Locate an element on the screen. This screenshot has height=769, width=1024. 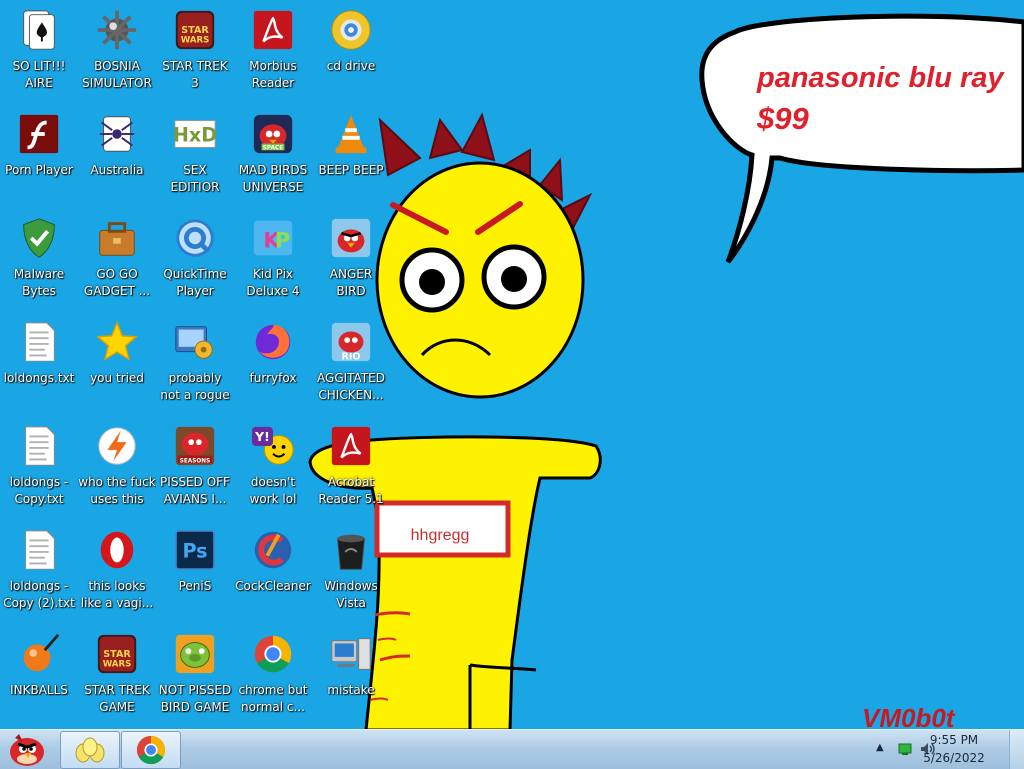
desktop-icon: Malware Bytes is located at coordinates (39, 260).